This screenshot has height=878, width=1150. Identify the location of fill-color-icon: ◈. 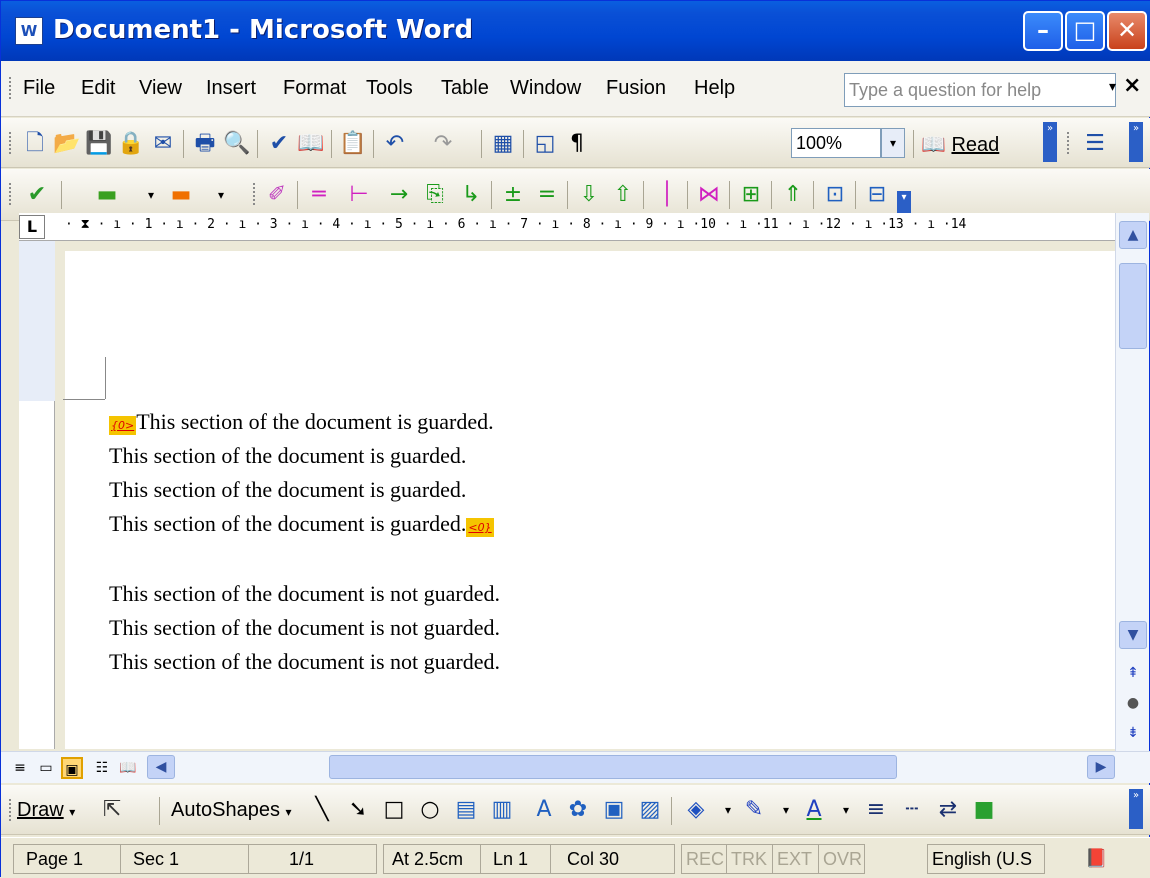
(696, 810).